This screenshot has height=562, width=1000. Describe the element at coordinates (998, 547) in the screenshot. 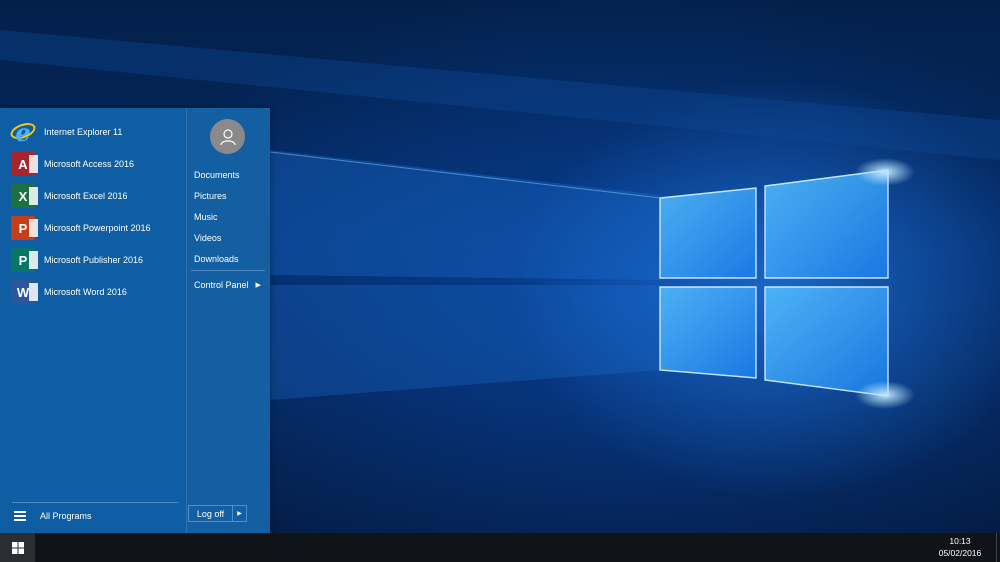

I see `show-desktop-button` at that location.